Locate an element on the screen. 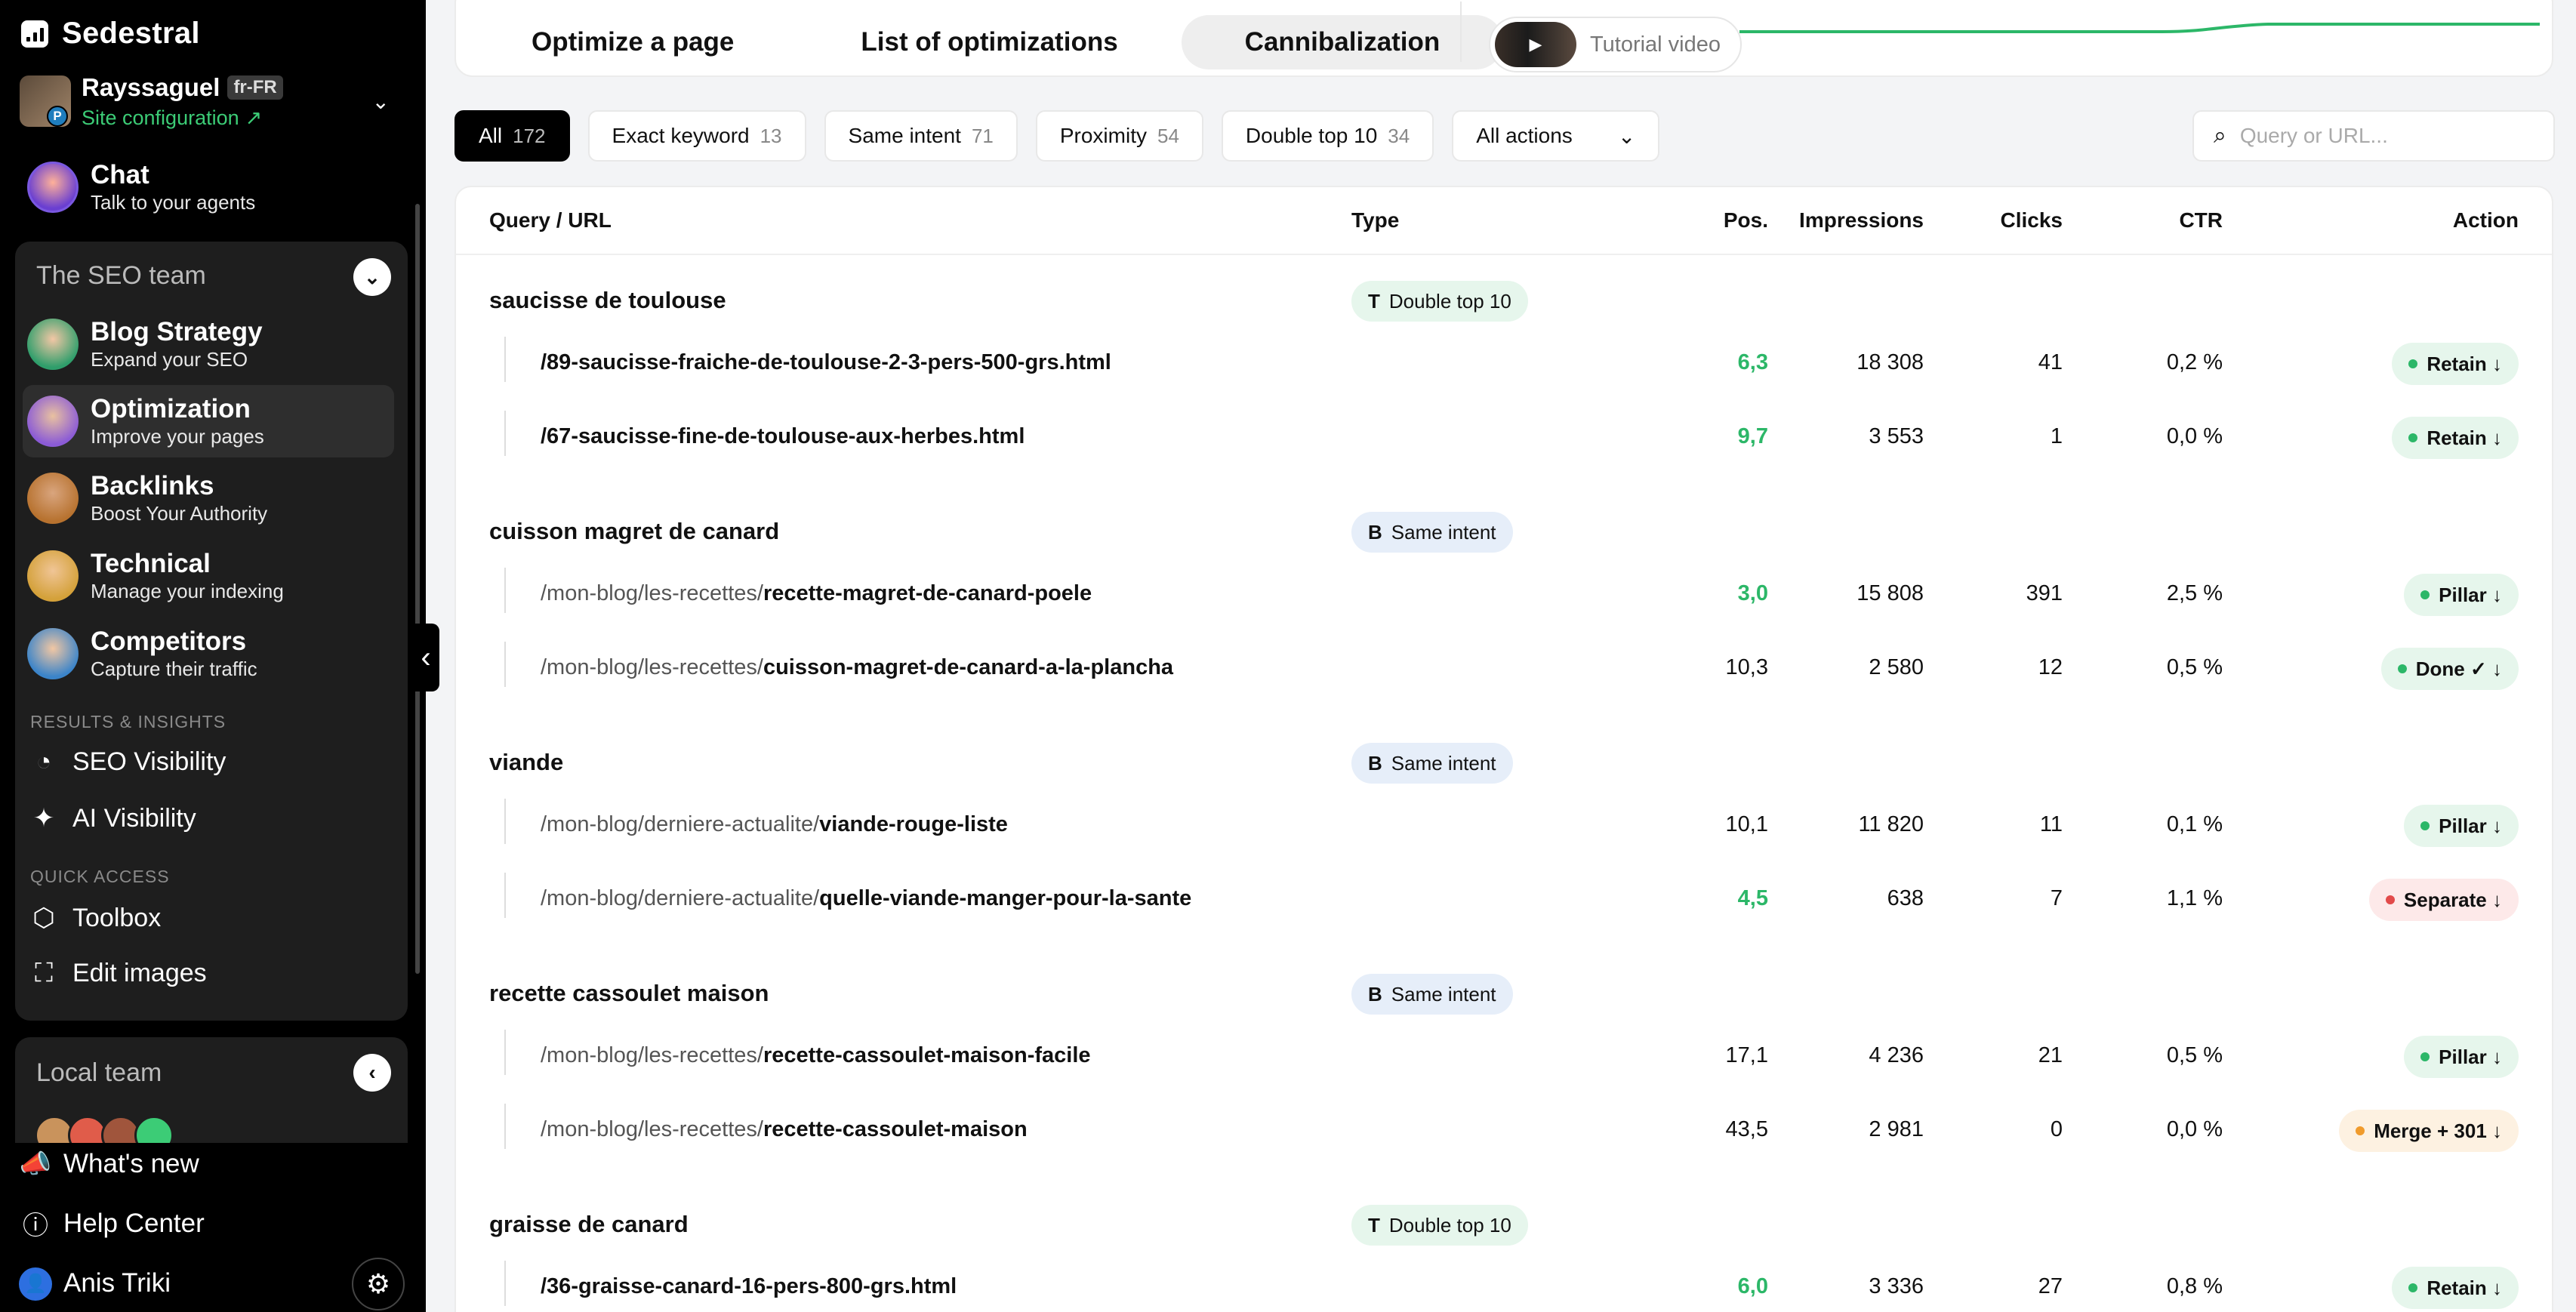 This screenshot has width=2576, height=1312. type-badge-label: Double top 10 is located at coordinates (1449, 1225).